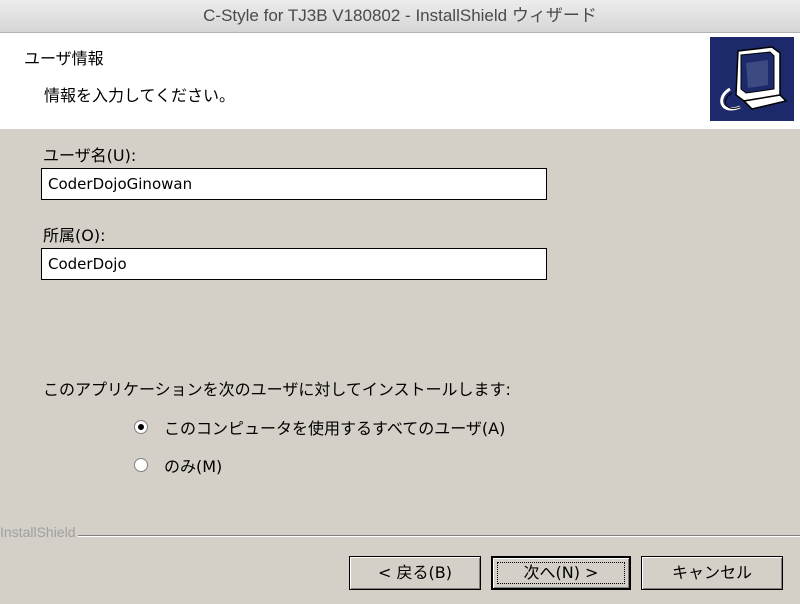  What do you see at coordinates (140, 95) in the screenshot?
I see `page-subtitle: 情報を入力してください。` at bounding box center [140, 95].